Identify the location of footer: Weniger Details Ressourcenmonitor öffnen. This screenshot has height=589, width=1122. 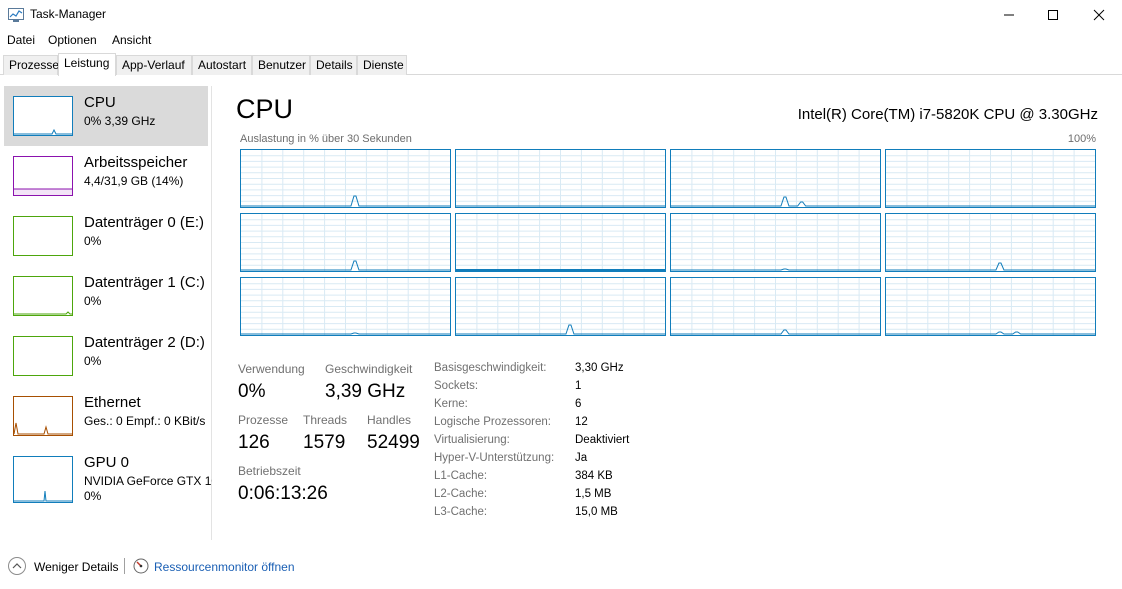
(561, 568).